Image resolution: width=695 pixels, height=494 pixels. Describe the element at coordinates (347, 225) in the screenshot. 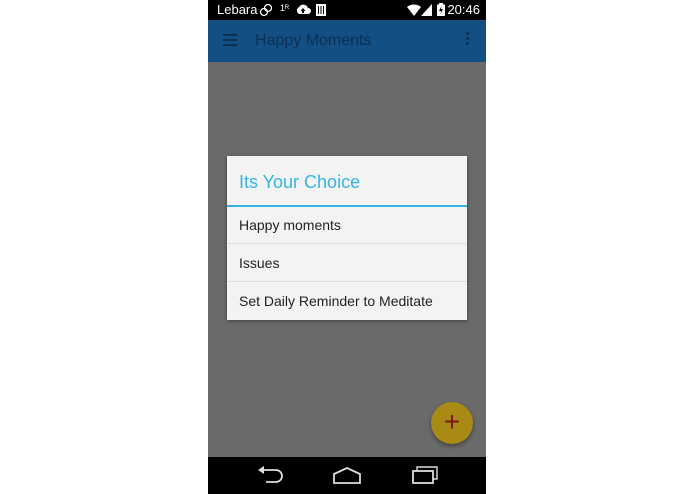

I see `option-happy-moments: Happy moments` at that location.